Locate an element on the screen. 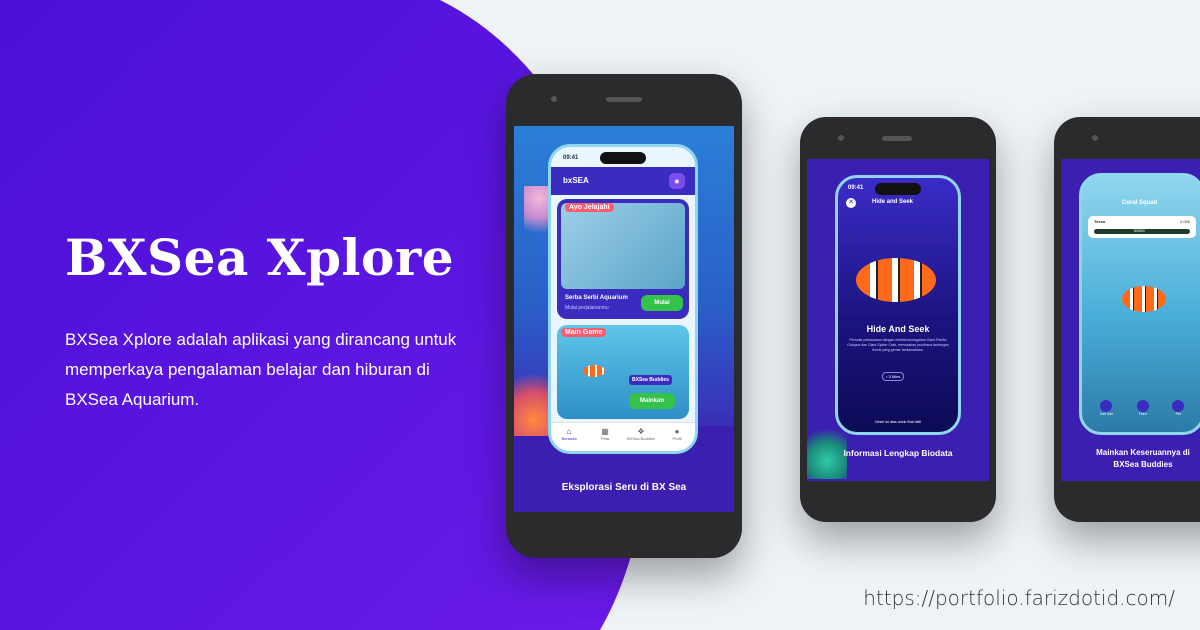  buddies-header: Coral Squad is located at coordinates (1141, 204).